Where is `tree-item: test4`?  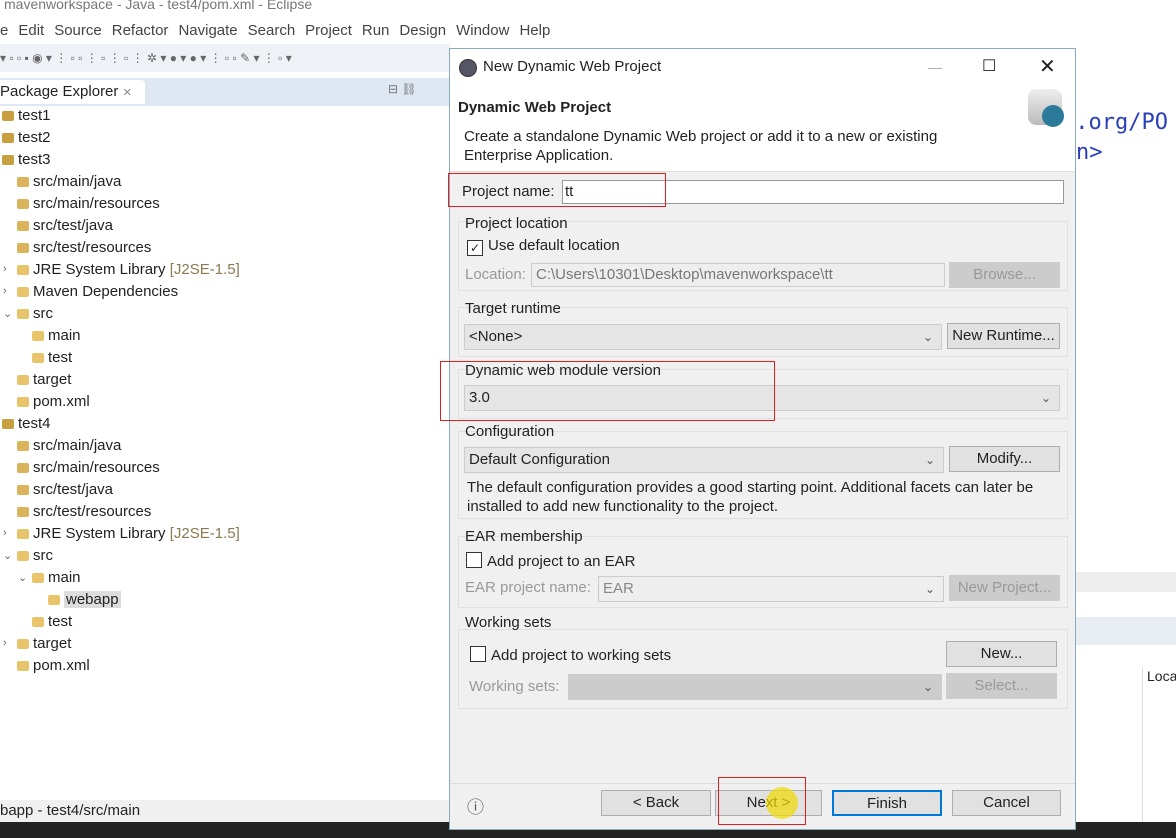
tree-item: test4 is located at coordinates (26, 424).